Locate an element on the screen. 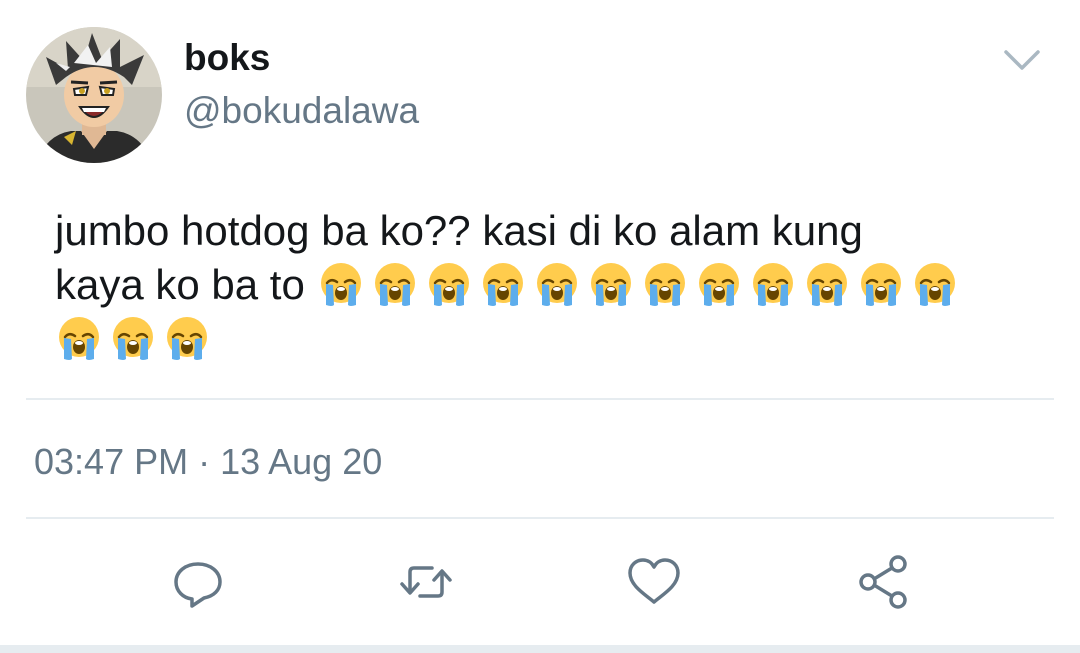 The height and width of the screenshot is (653, 1080). heart-icon is located at coordinates (654, 581).